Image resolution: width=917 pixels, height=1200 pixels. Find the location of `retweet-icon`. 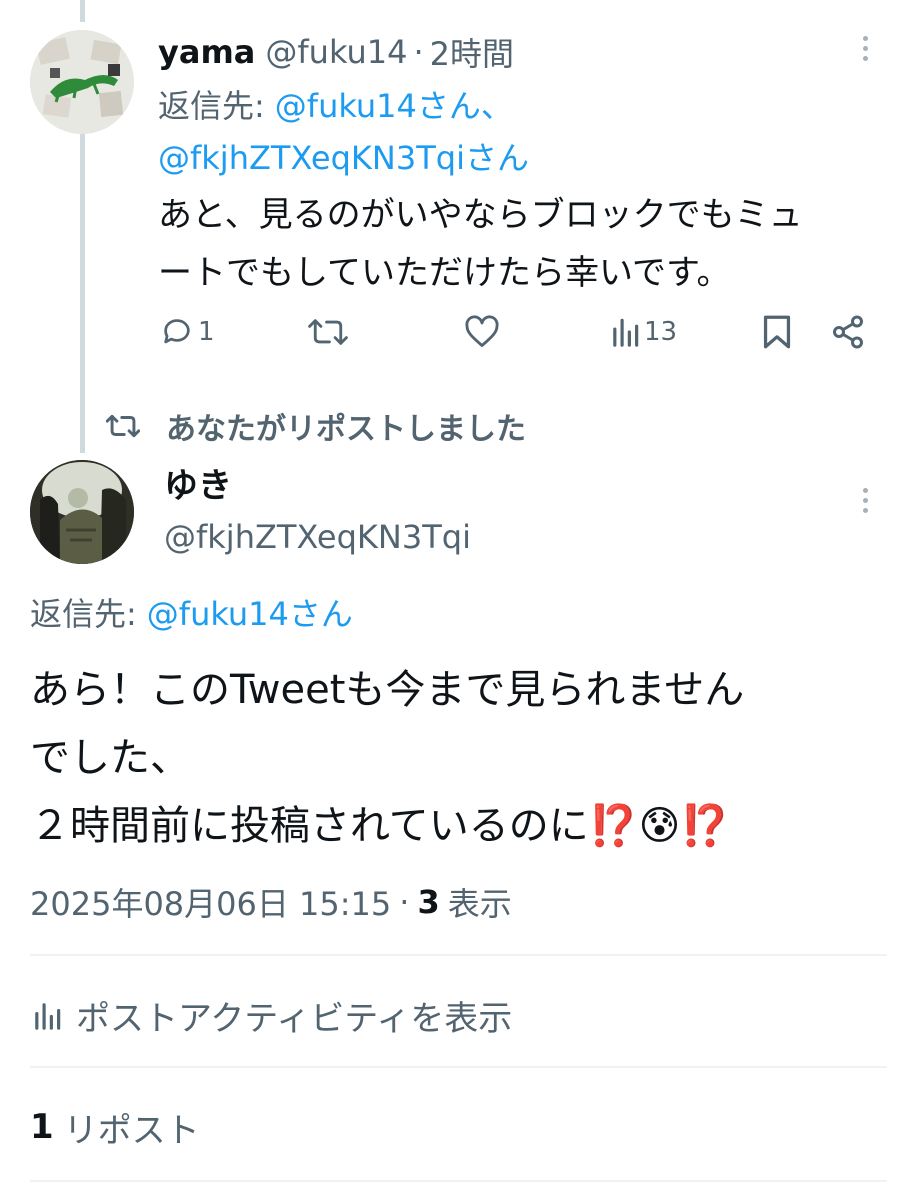

retweet-icon is located at coordinates (328, 332).